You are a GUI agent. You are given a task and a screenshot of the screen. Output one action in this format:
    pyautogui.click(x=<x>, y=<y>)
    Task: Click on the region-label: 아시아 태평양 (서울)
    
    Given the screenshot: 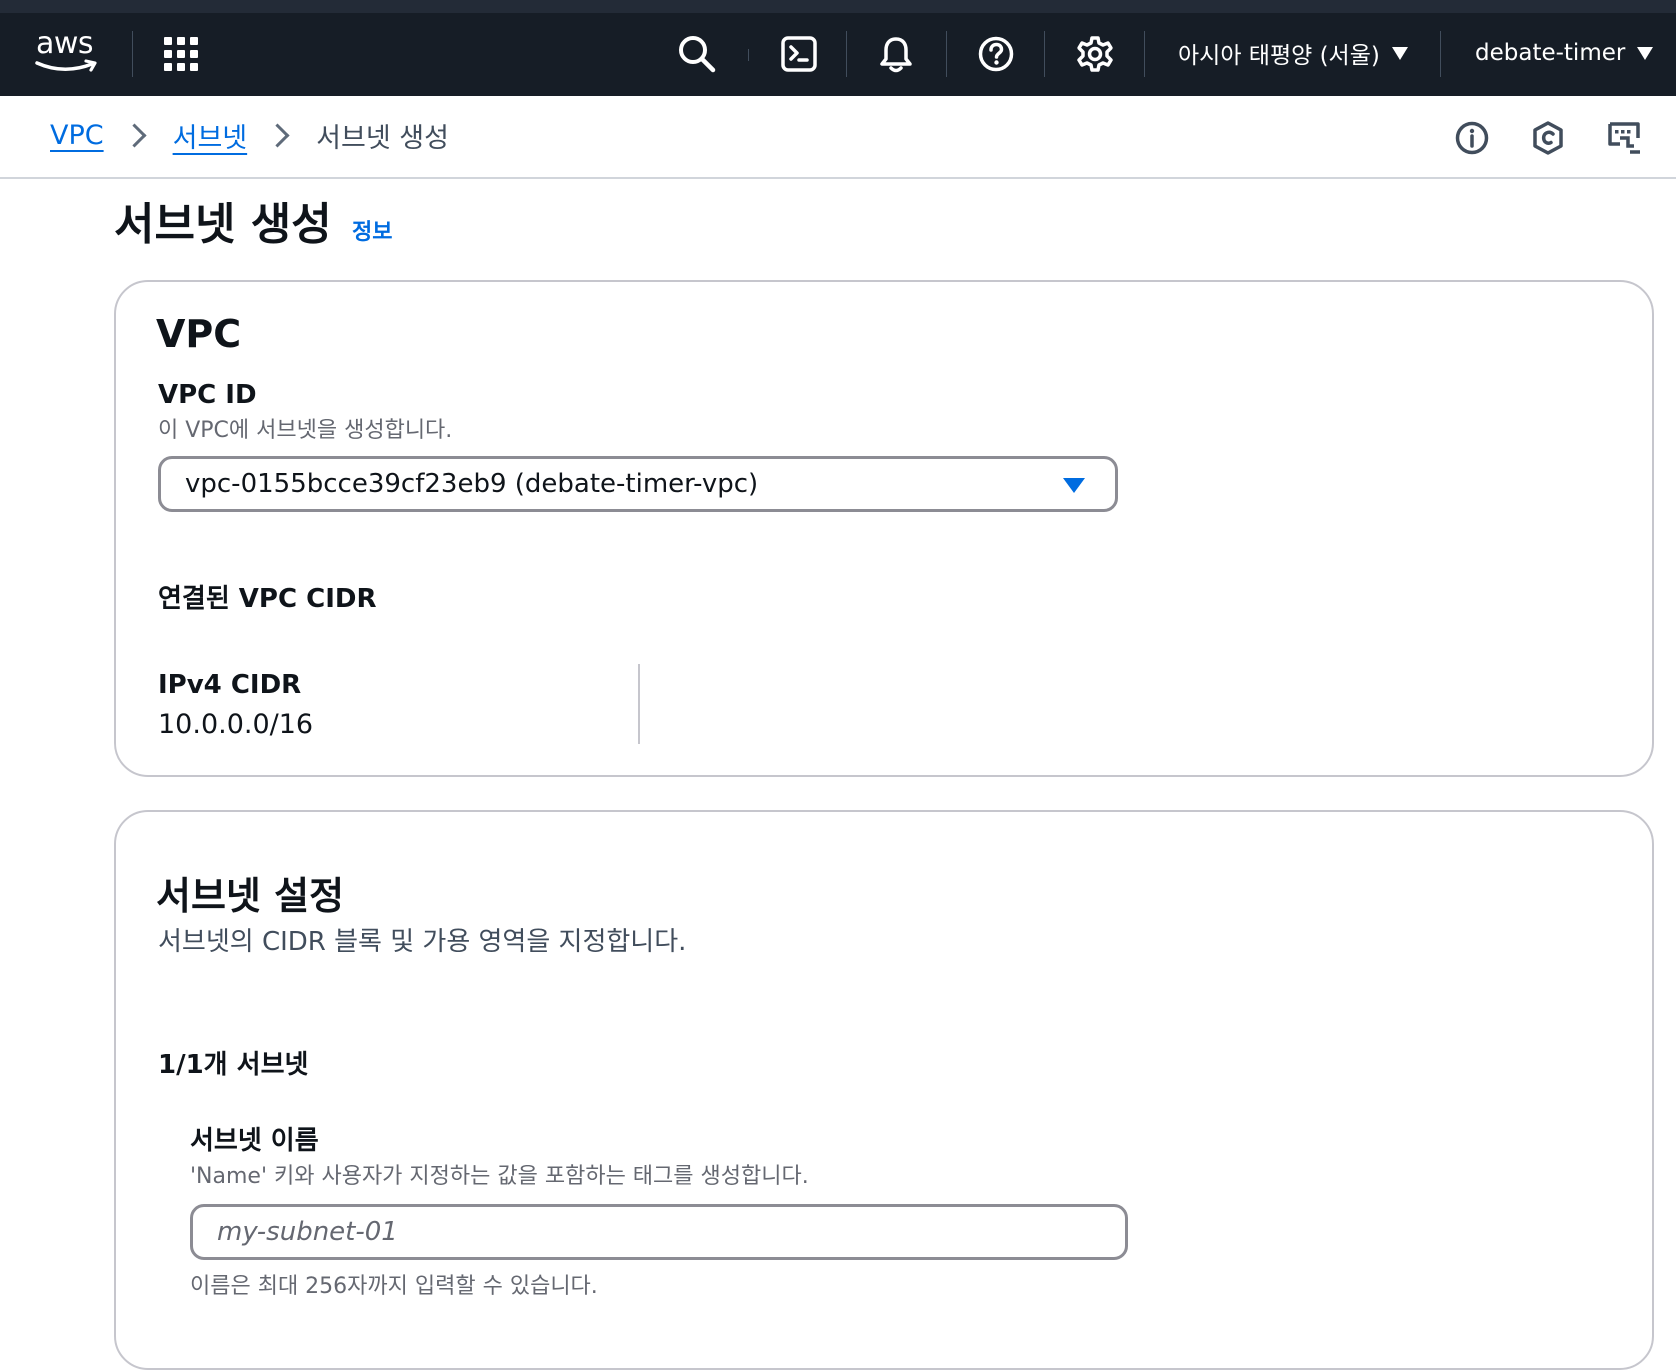 What is the action you would take?
    pyautogui.click(x=1279, y=56)
    